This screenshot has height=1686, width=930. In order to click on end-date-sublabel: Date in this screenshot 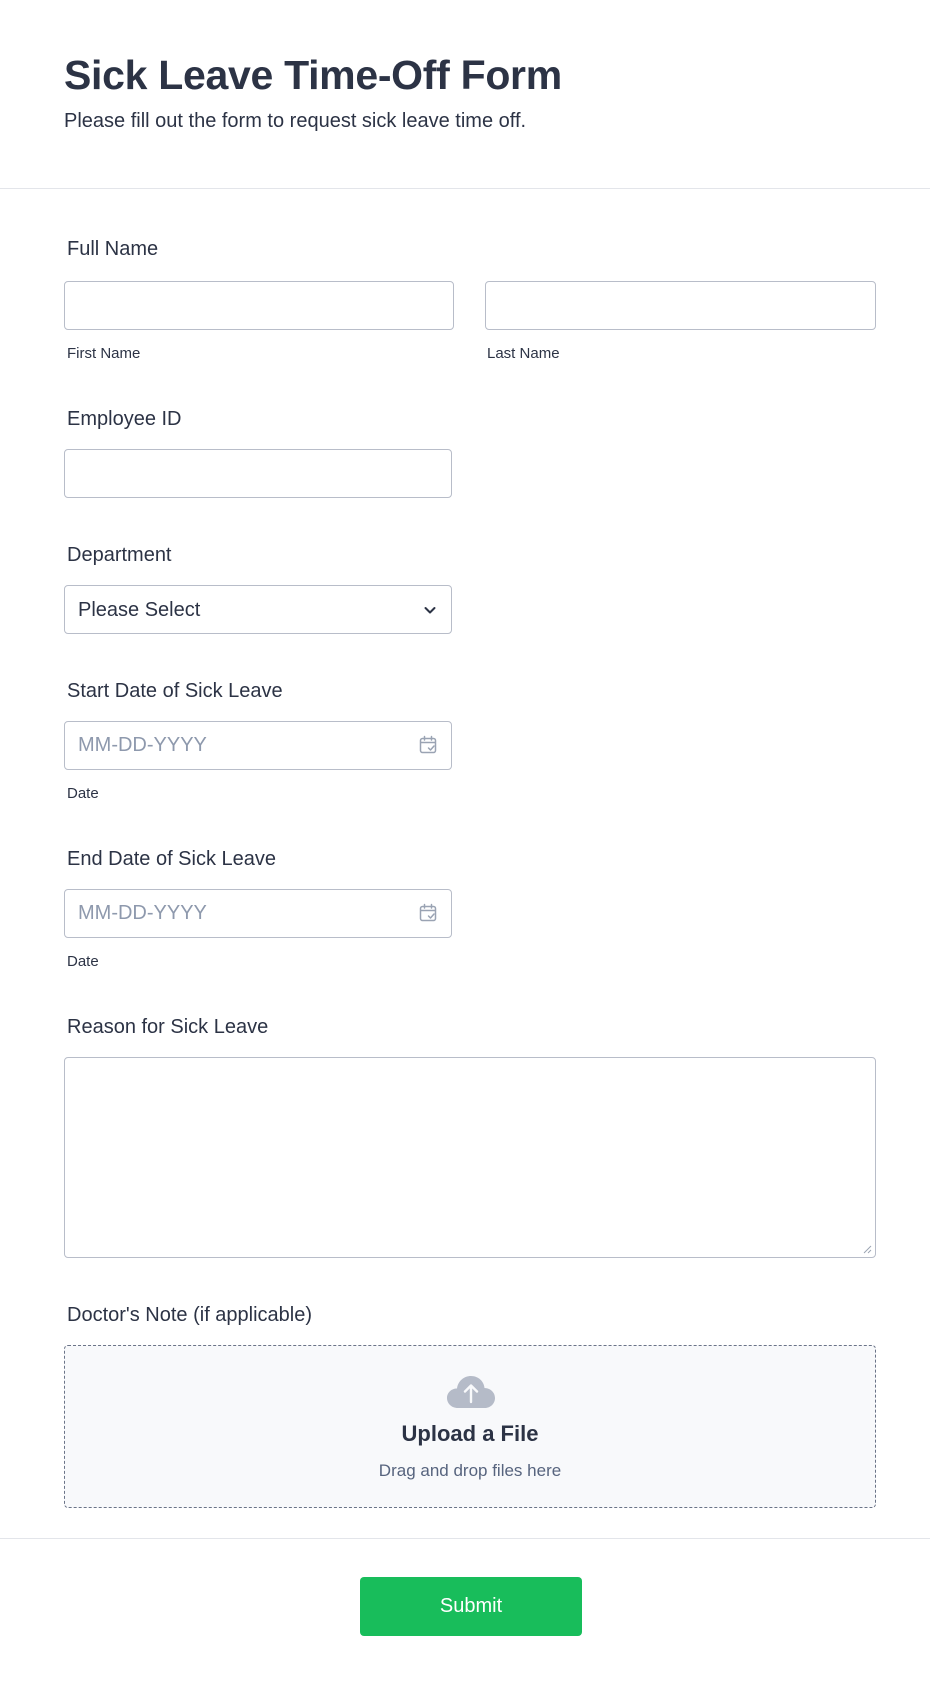, I will do `click(83, 961)`.